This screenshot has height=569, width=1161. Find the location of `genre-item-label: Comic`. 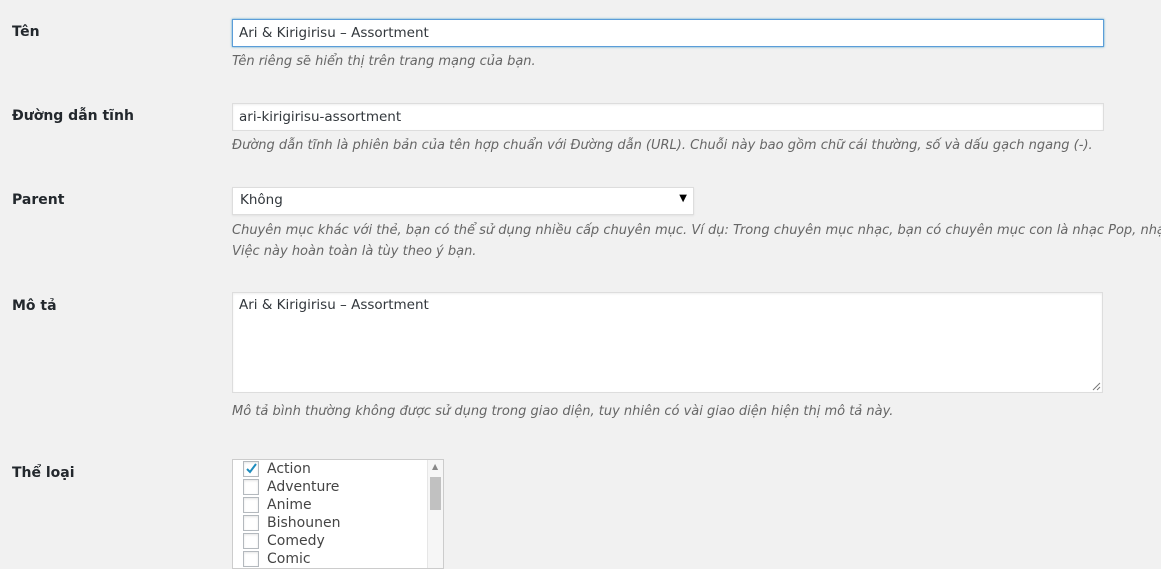

genre-item-label: Comic is located at coordinates (289, 559).